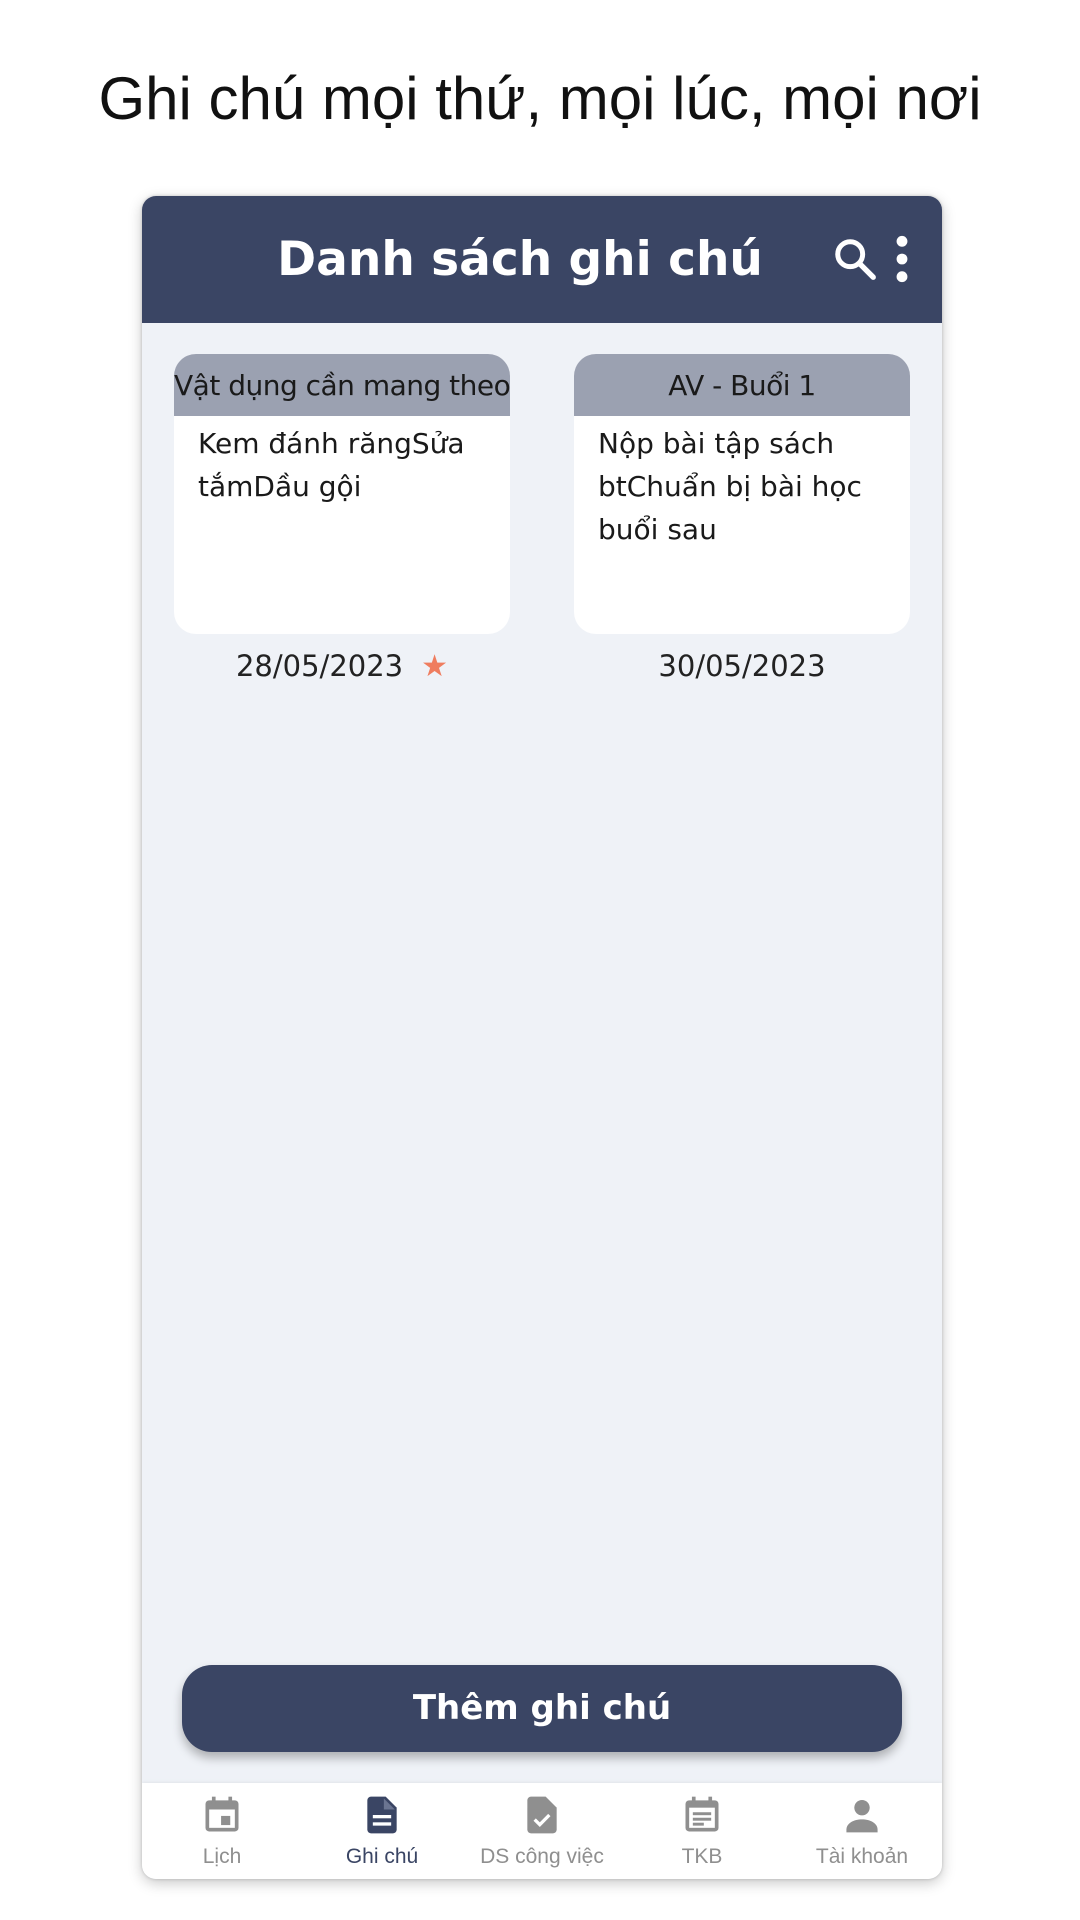 This screenshot has width=1080, height=1920. What do you see at coordinates (702, 1814) in the screenshot?
I see `timetable-icon` at bounding box center [702, 1814].